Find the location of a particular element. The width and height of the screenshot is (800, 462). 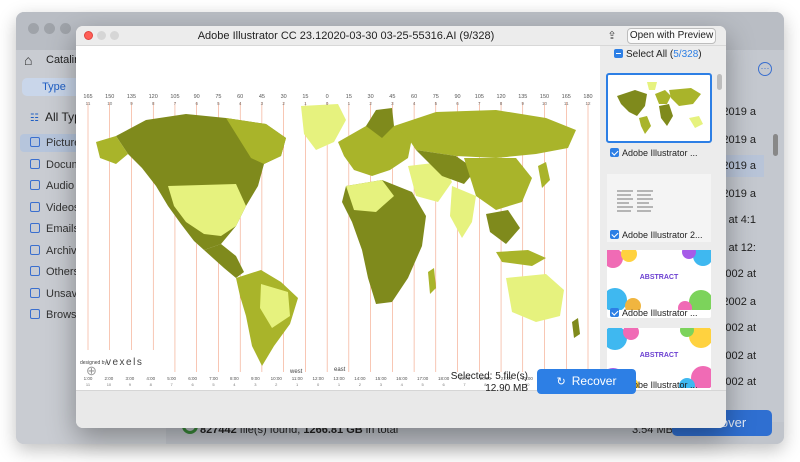

bottom-hour-label: 7 is located at coordinates (172, 384).